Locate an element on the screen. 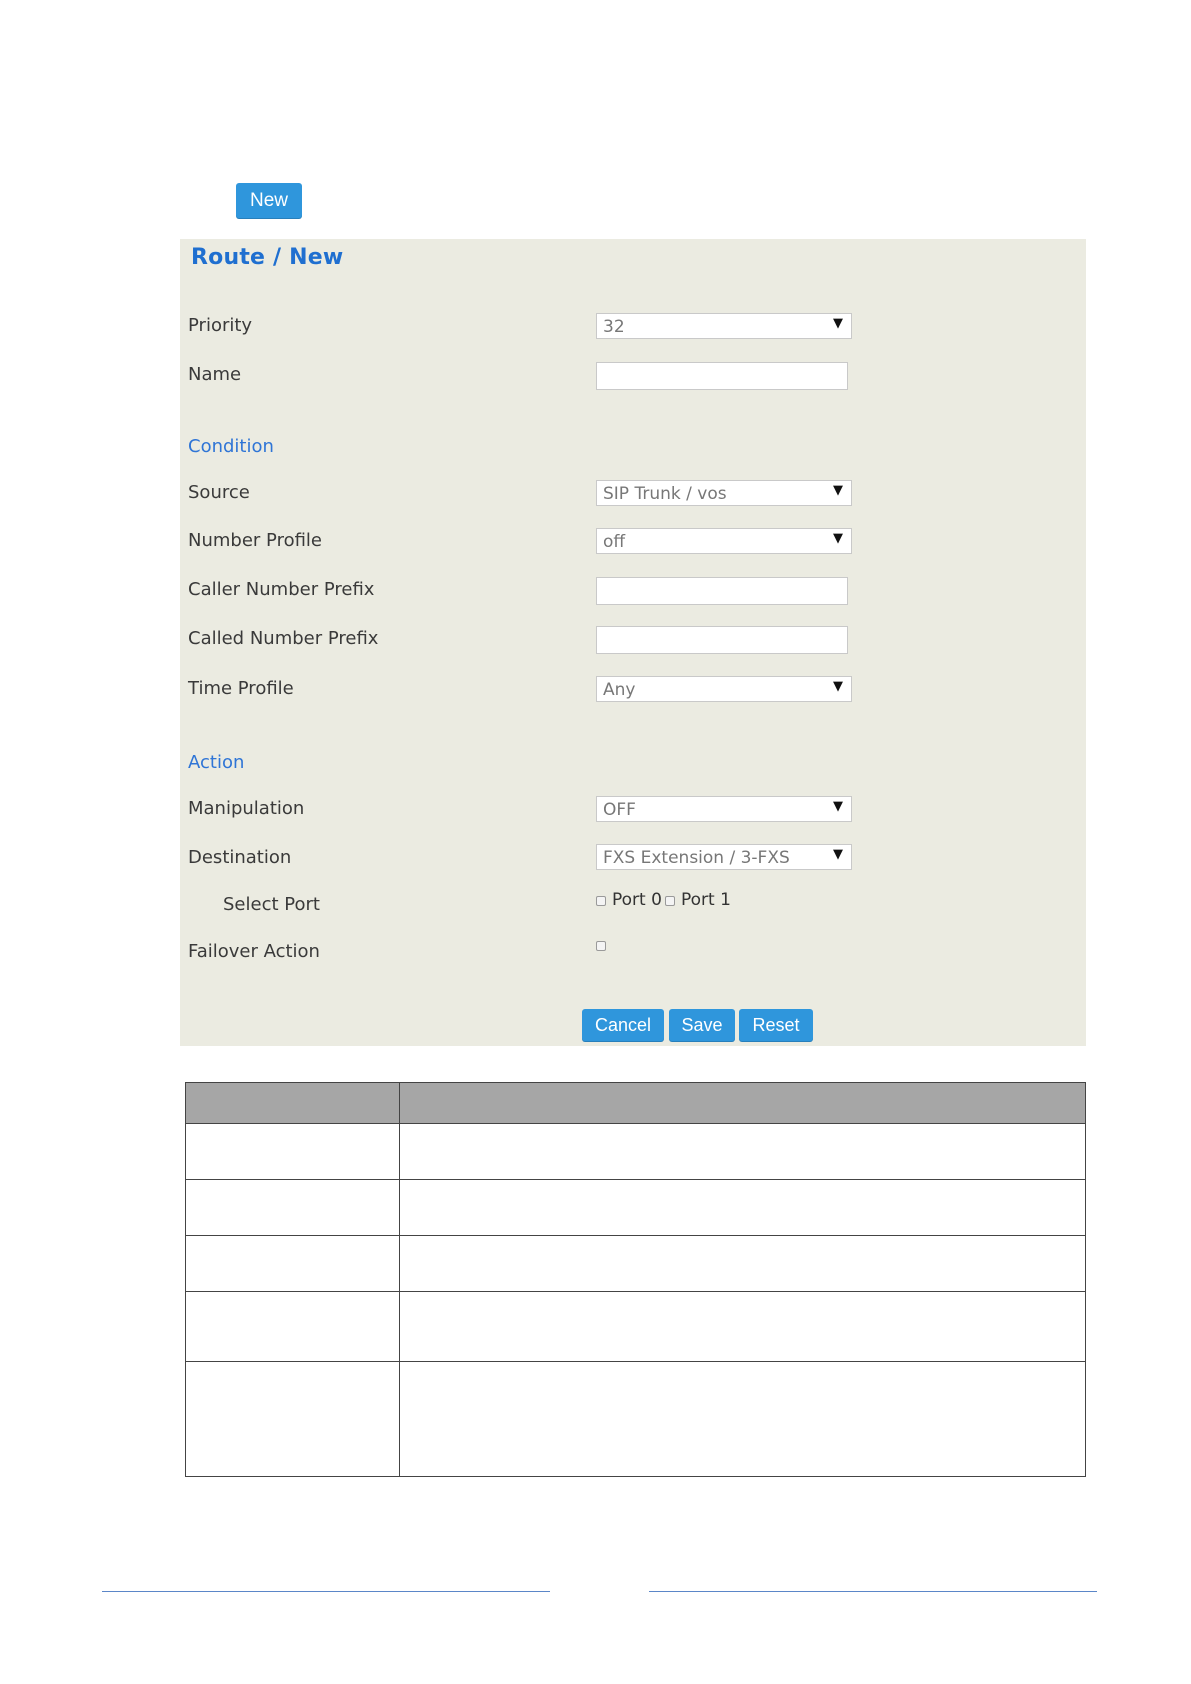 Image resolution: width=1191 pixels, height=1684 pixels. table-header-row is located at coordinates (635, 1103).